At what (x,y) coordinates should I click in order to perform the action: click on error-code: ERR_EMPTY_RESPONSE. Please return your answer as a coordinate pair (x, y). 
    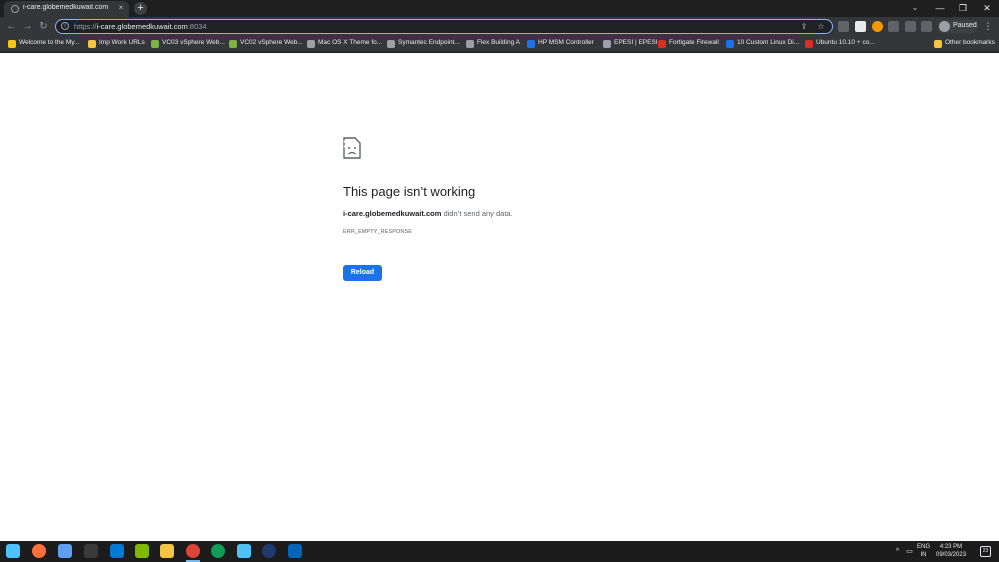
    Looking at the image, I should click on (378, 232).